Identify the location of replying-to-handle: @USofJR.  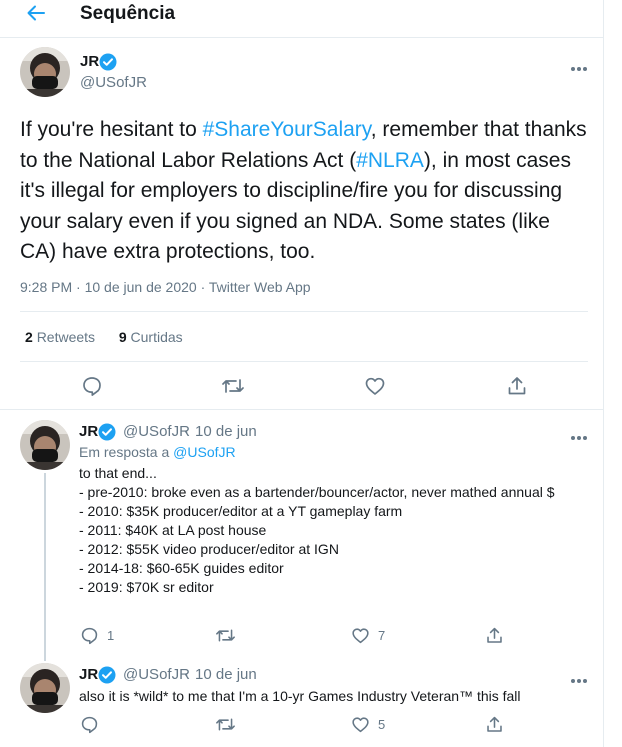
(204, 452).